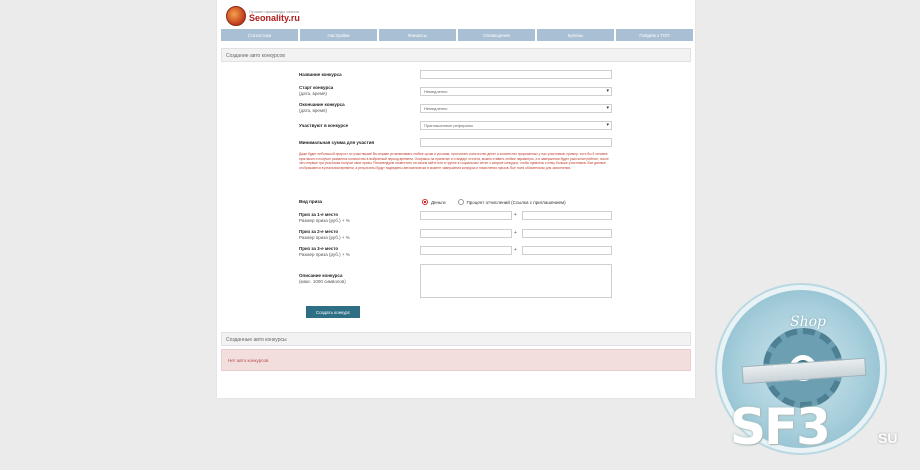  I want to click on min-amount-input, so click(516, 142).